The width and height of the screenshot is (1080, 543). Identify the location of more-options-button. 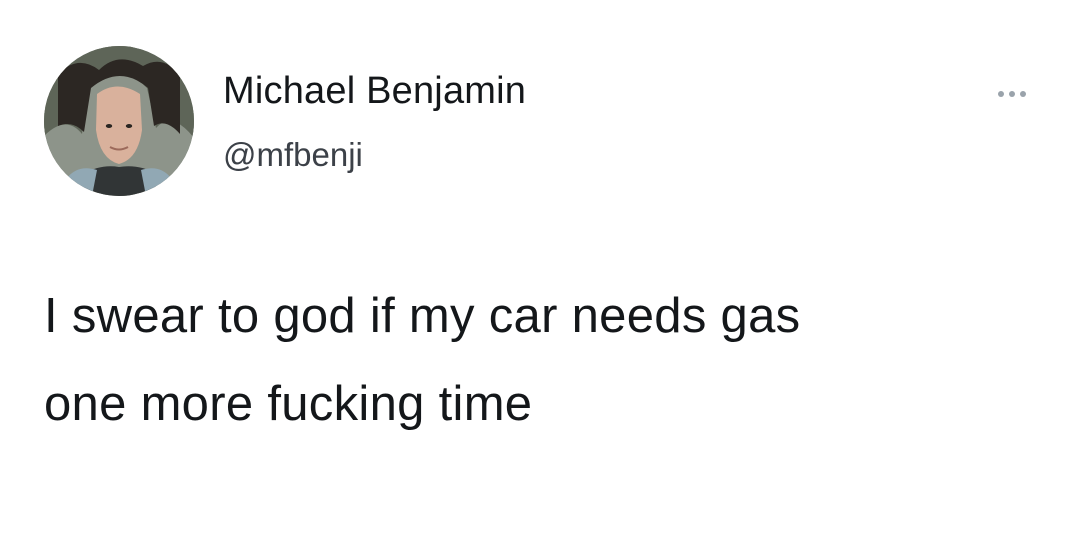
(1012, 94).